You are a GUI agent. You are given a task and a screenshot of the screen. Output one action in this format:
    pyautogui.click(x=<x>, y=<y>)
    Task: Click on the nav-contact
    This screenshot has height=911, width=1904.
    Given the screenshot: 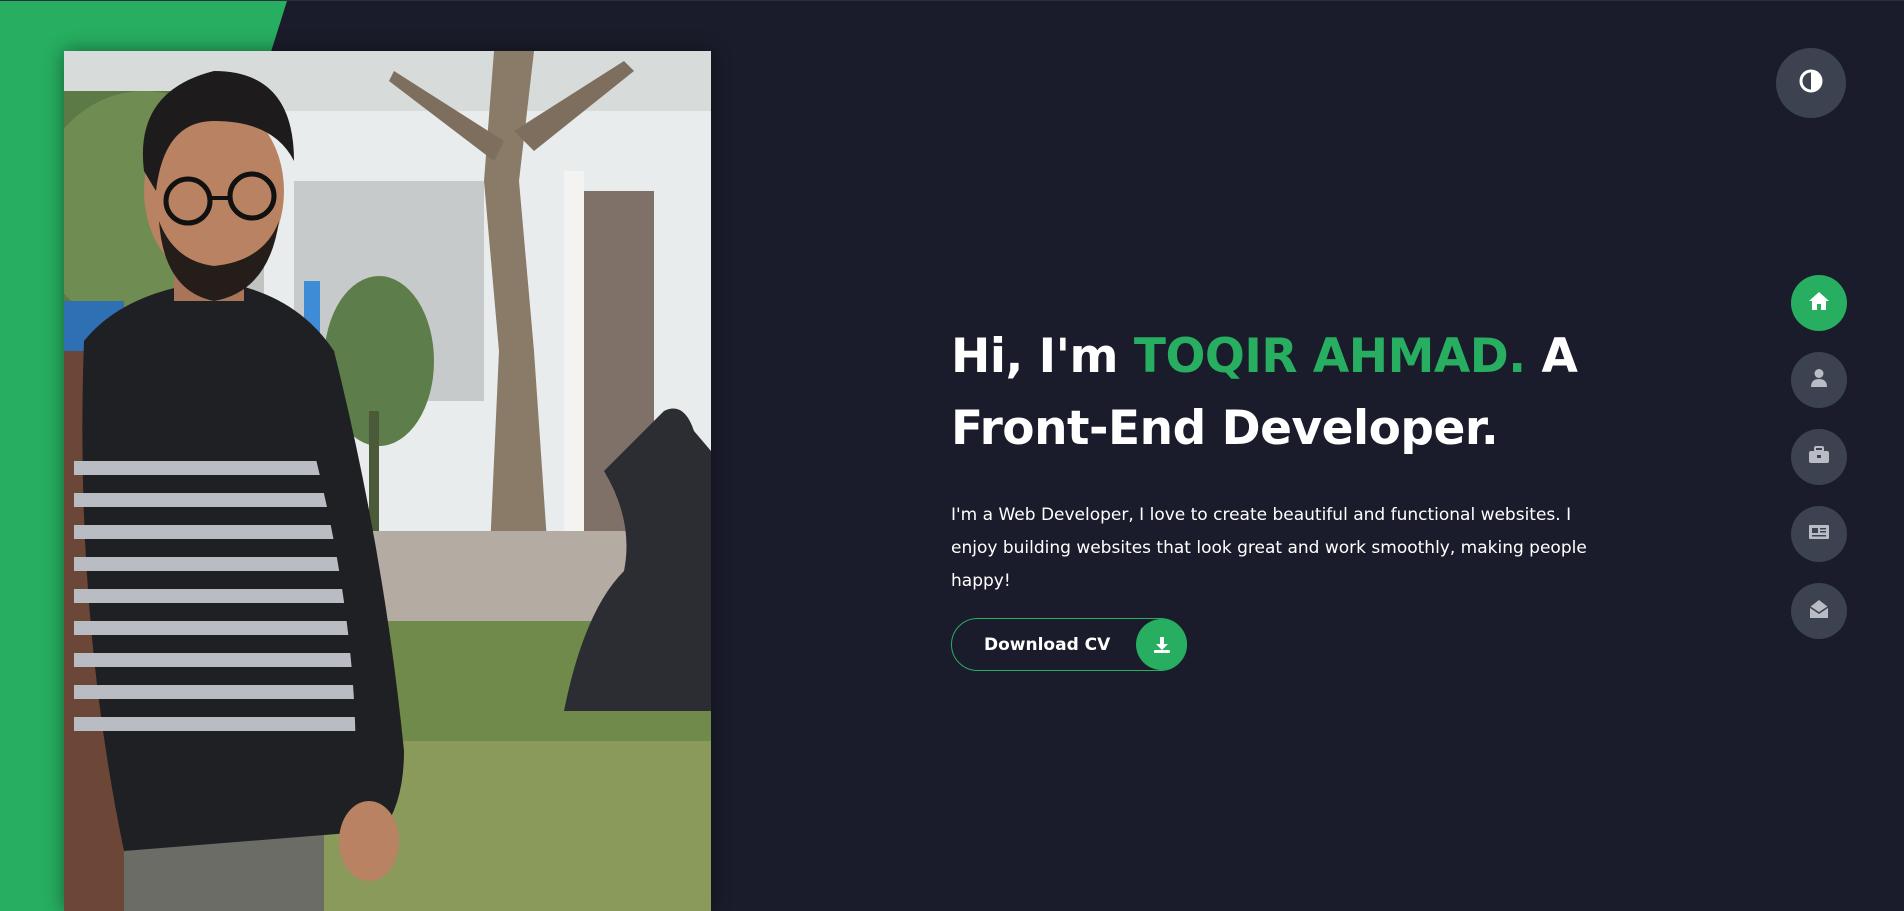 What is the action you would take?
    pyautogui.click(x=1819, y=611)
    